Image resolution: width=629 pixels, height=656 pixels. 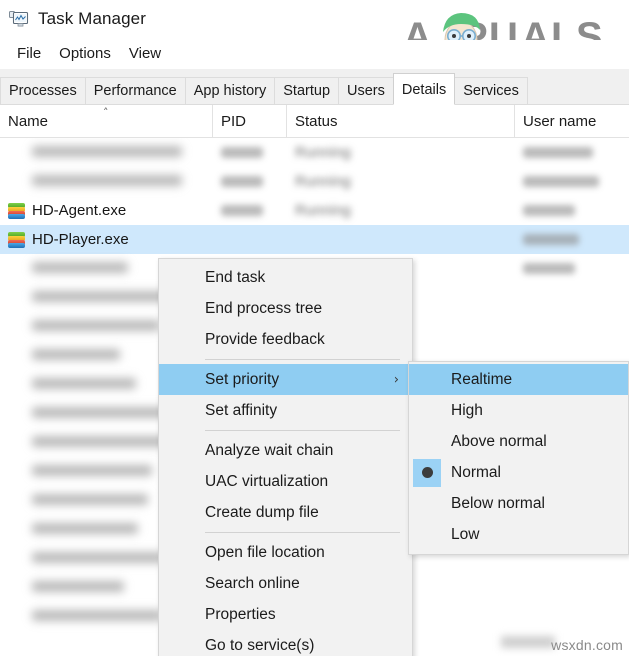 What do you see at coordinates (518, 379) in the screenshot?
I see `priority-option-realtime: Realtime` at bounding box center [518, 379].